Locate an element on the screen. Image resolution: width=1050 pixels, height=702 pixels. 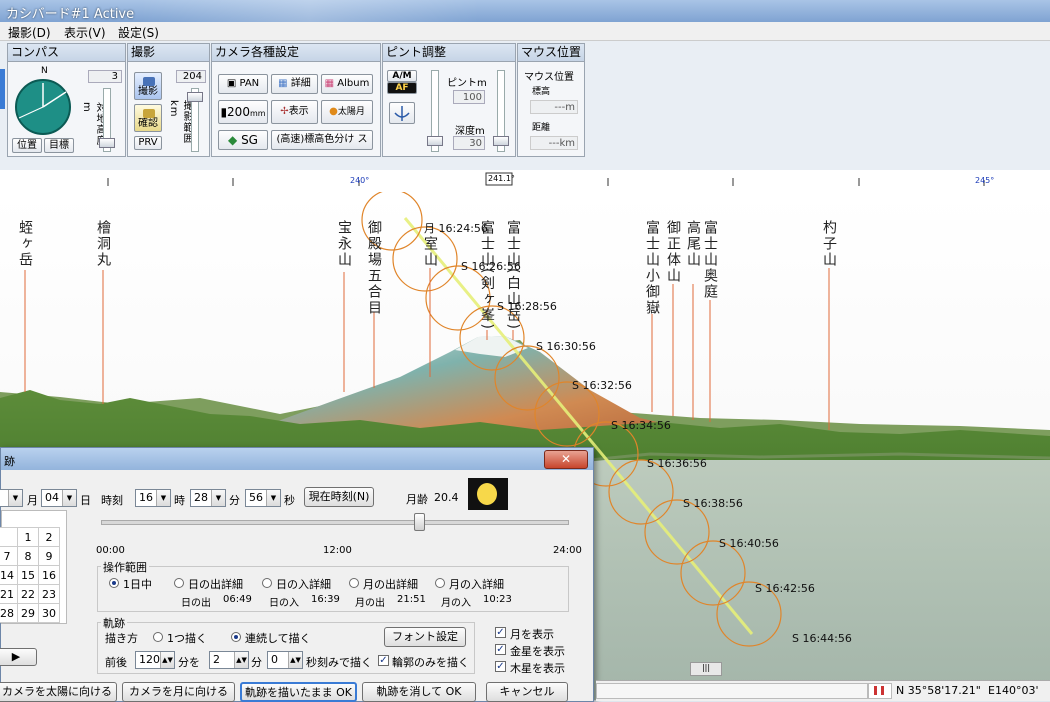
font-settings-button: フォント設定 is located at coordinates (425, 637).